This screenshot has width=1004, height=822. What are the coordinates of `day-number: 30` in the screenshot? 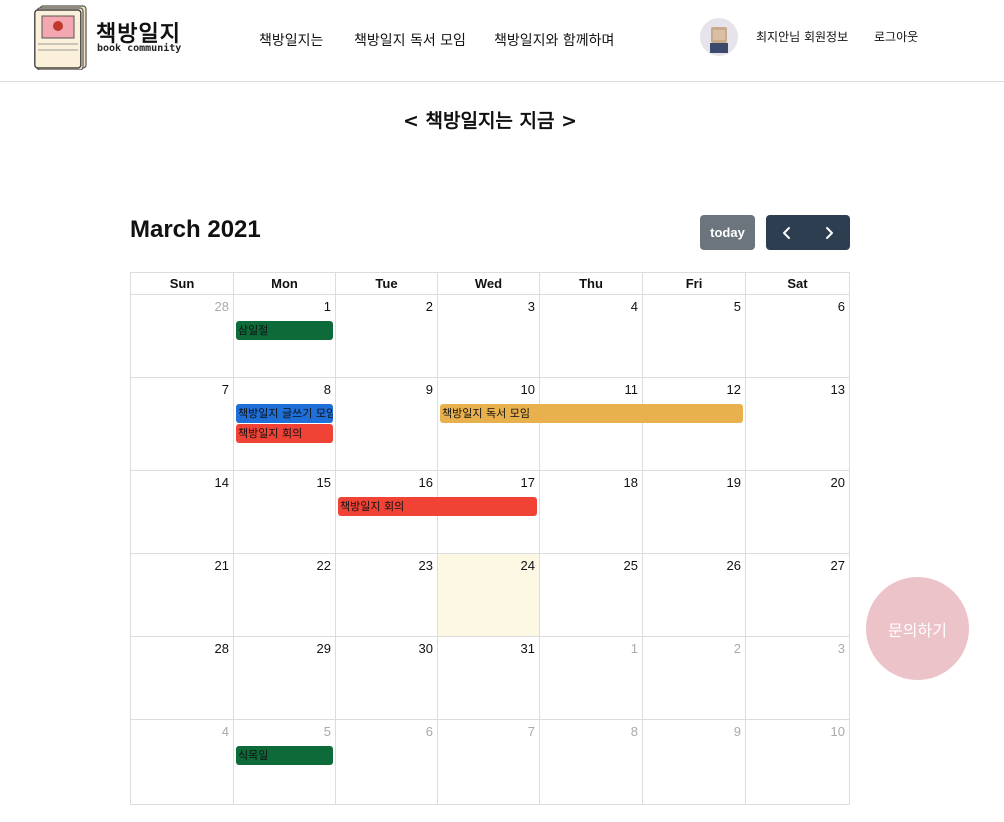 It's located at (426, 648).